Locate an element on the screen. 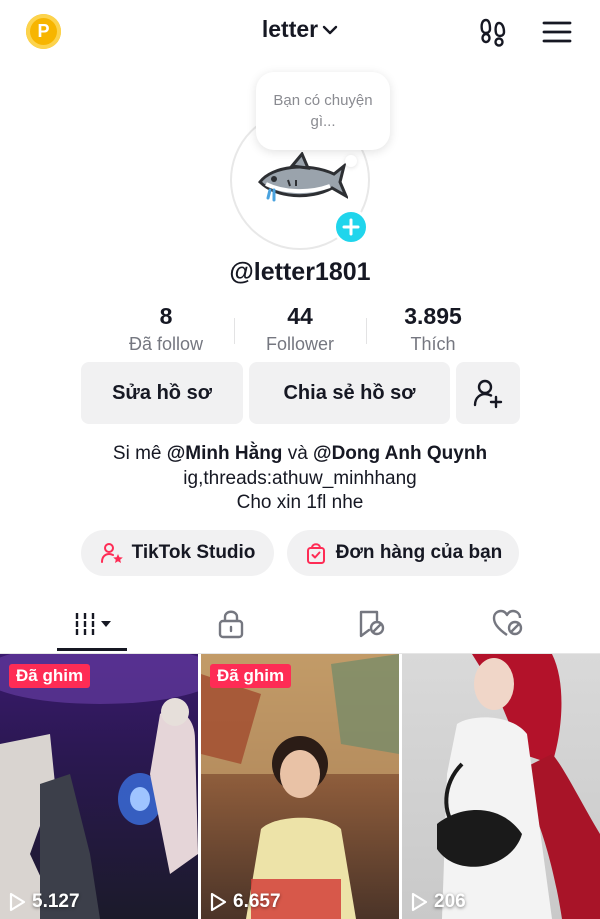 The width and height of the screenshot is (600, 919). footprints-icon is located at coordinates (493, 32).